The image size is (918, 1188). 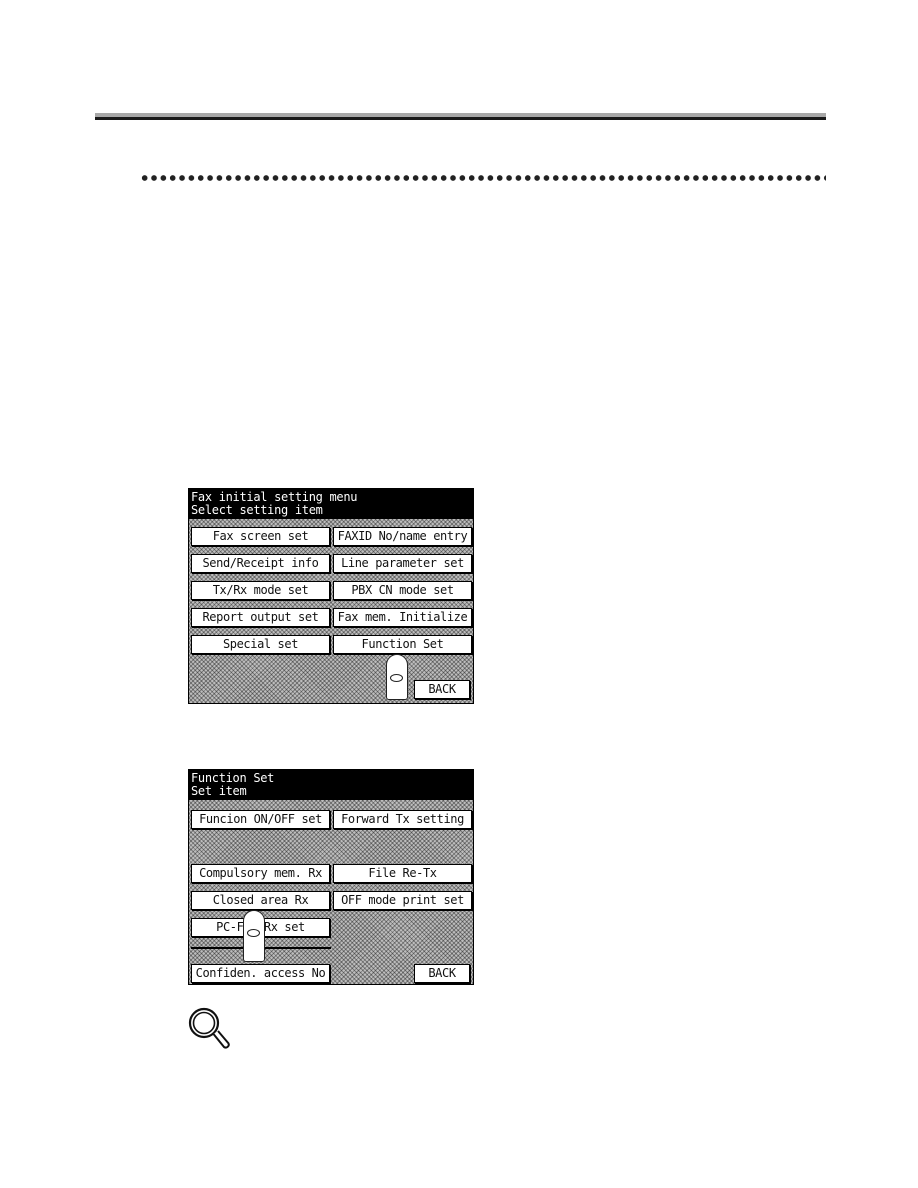 What do you see at coordinates (402, 536) in the screenshot?
I see `faxid-name-entry-button: FAXID No/name entry` at bounding box center [402, 536].